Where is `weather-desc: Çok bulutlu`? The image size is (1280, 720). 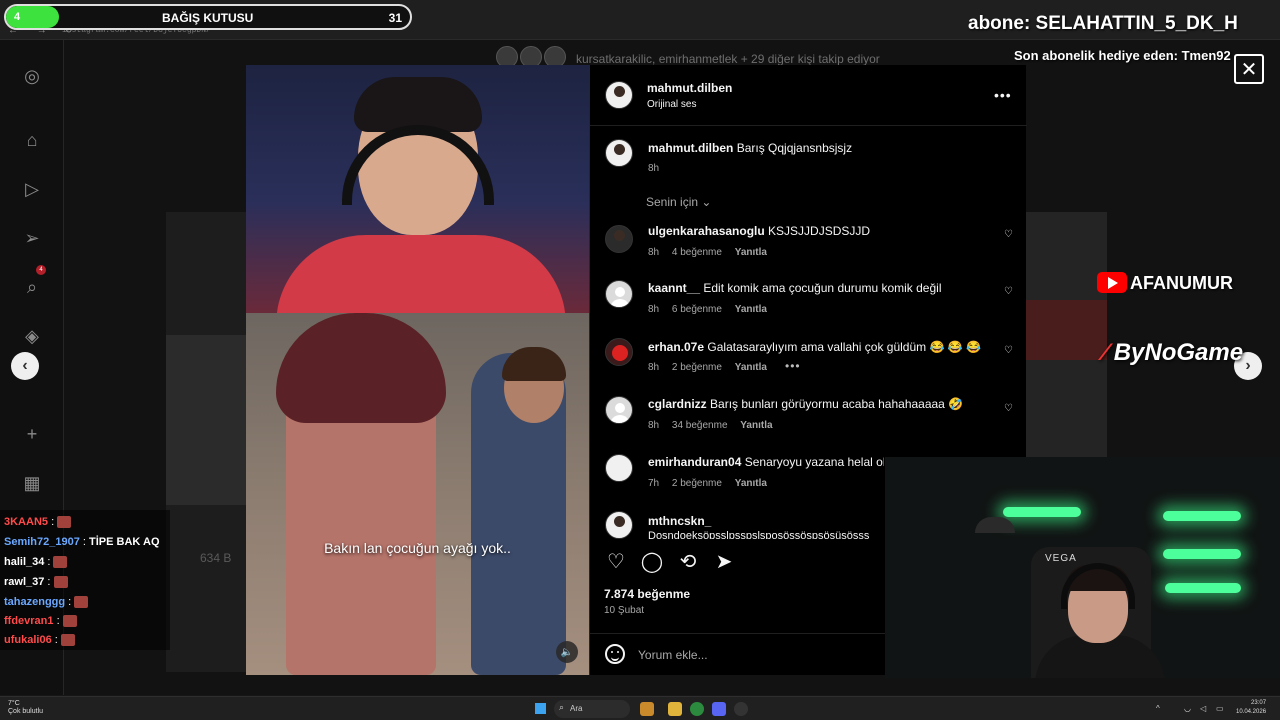 weather-desc: Çok bulutlu is located at coordinates (26, 711).